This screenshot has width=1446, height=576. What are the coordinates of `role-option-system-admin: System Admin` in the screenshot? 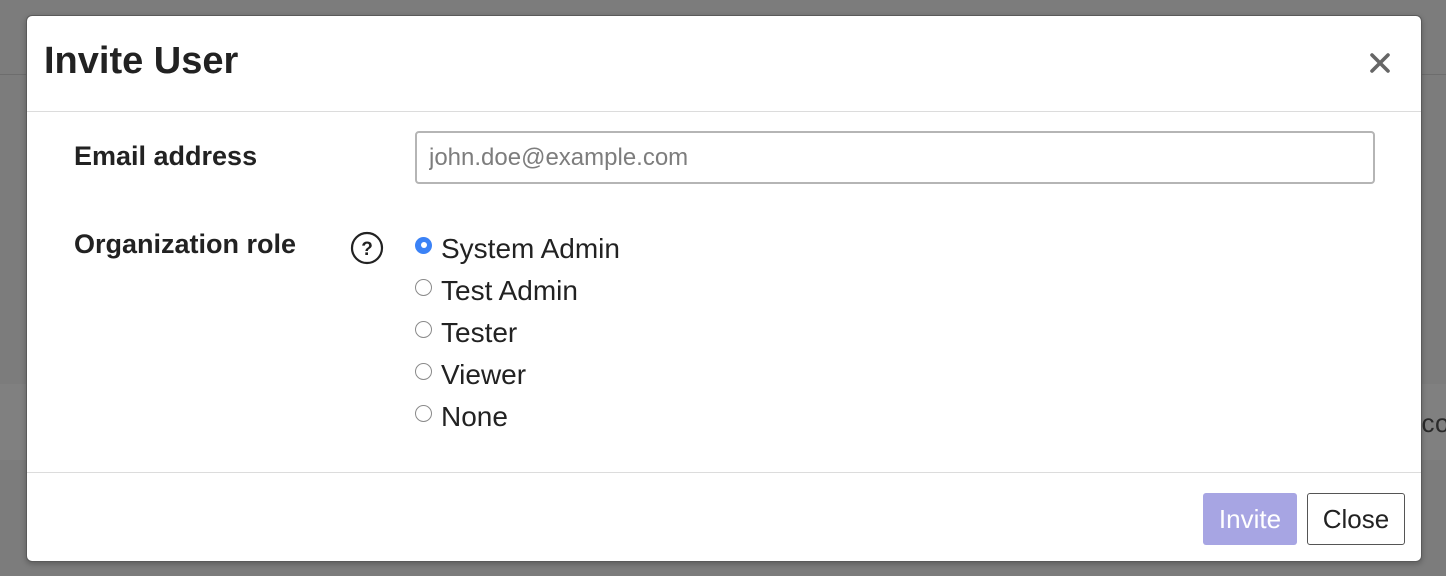 It's located at (517, 249).